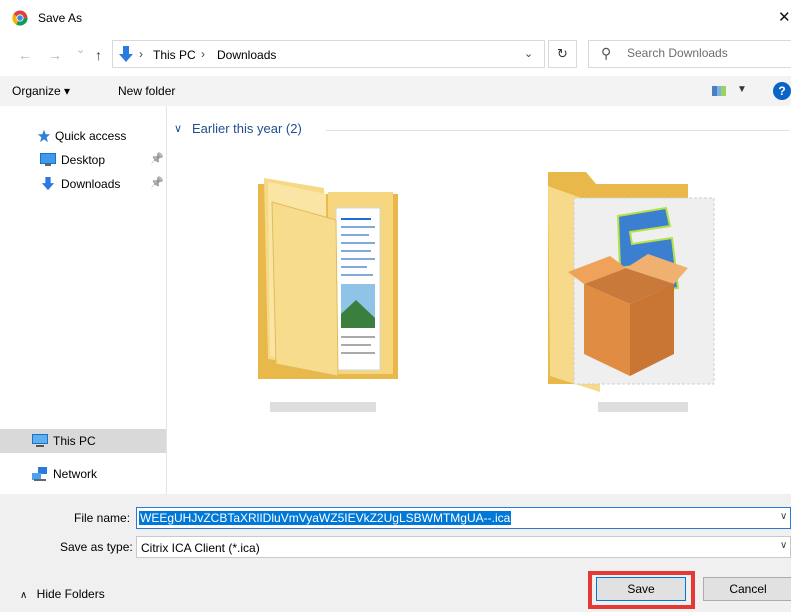 Image resolution: width=791 pixels, height=612 pixels. I want to click on search-input, so click(707, 53).